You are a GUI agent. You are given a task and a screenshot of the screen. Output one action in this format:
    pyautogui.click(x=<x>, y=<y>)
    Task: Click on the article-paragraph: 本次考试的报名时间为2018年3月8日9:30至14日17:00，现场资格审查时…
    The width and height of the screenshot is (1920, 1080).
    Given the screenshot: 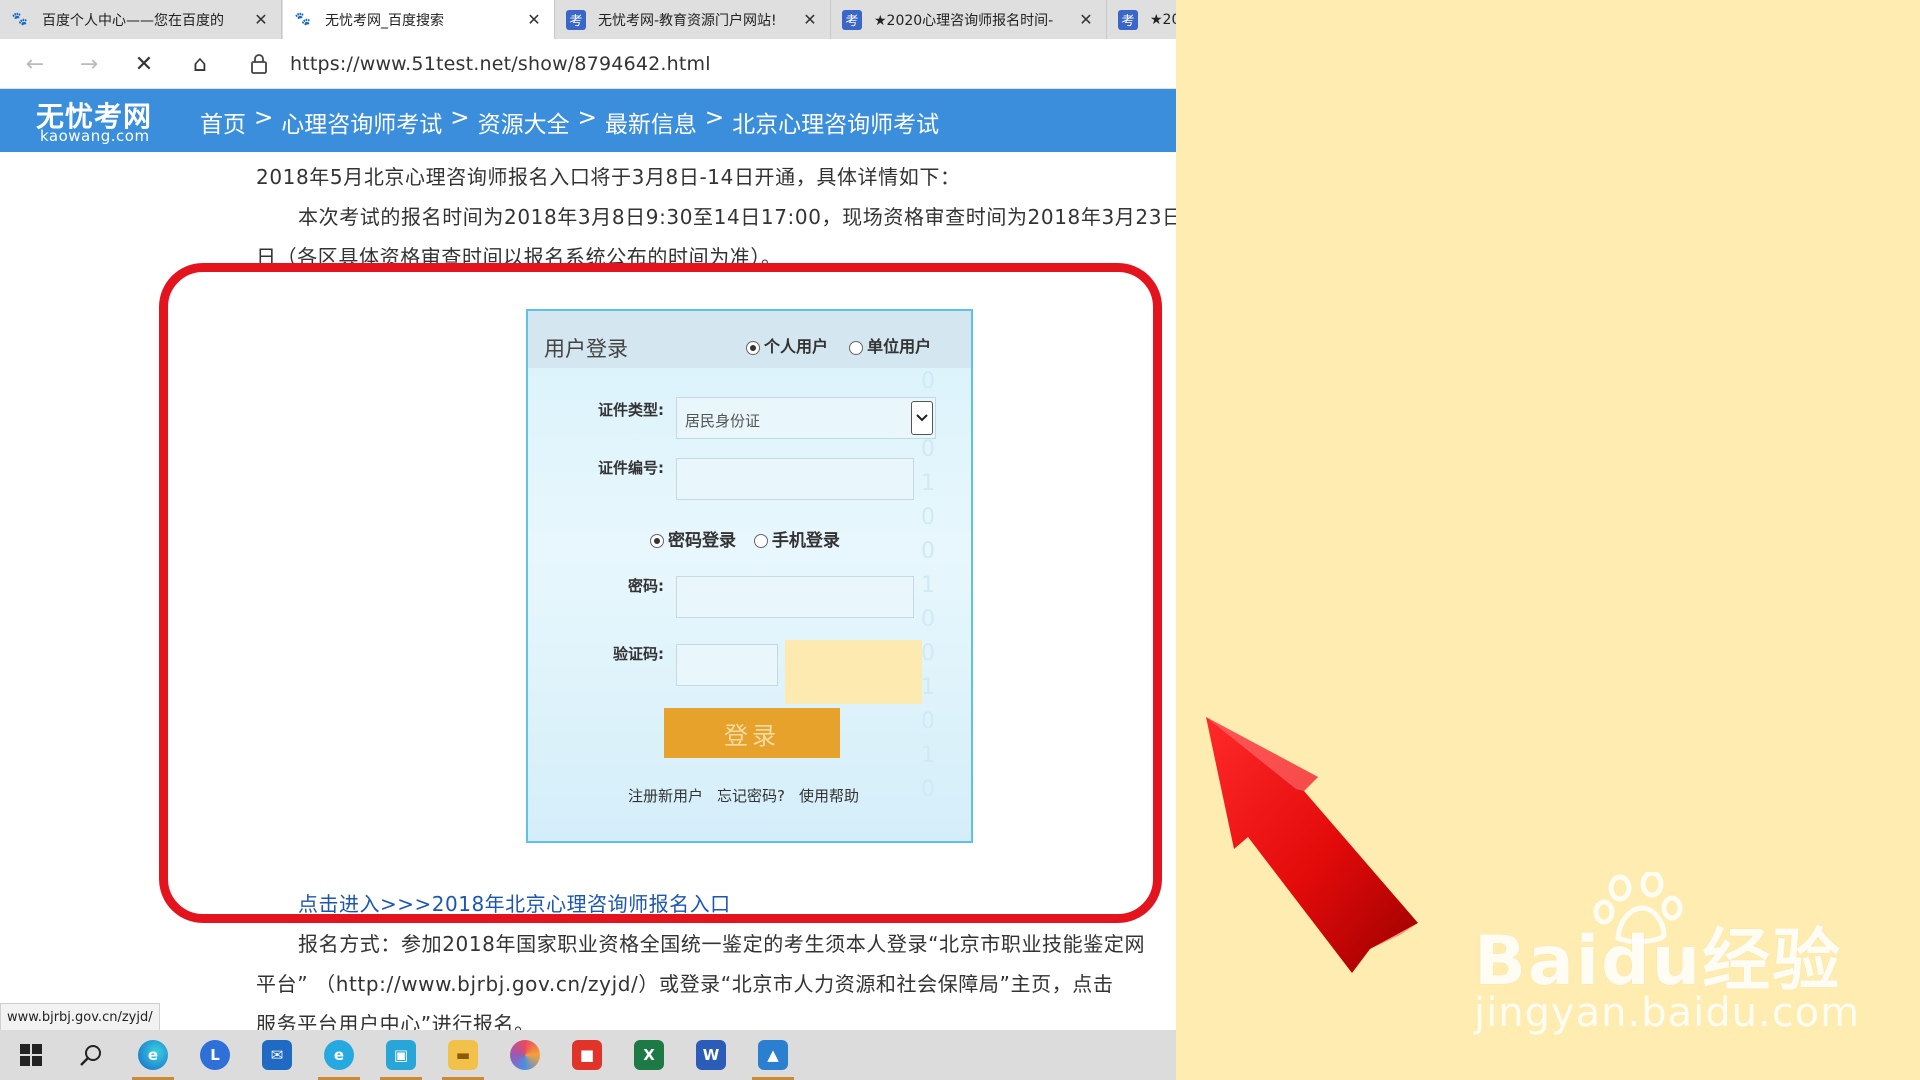 What is the action you would take?
    pyautogui.click(x=737, y=217)
    